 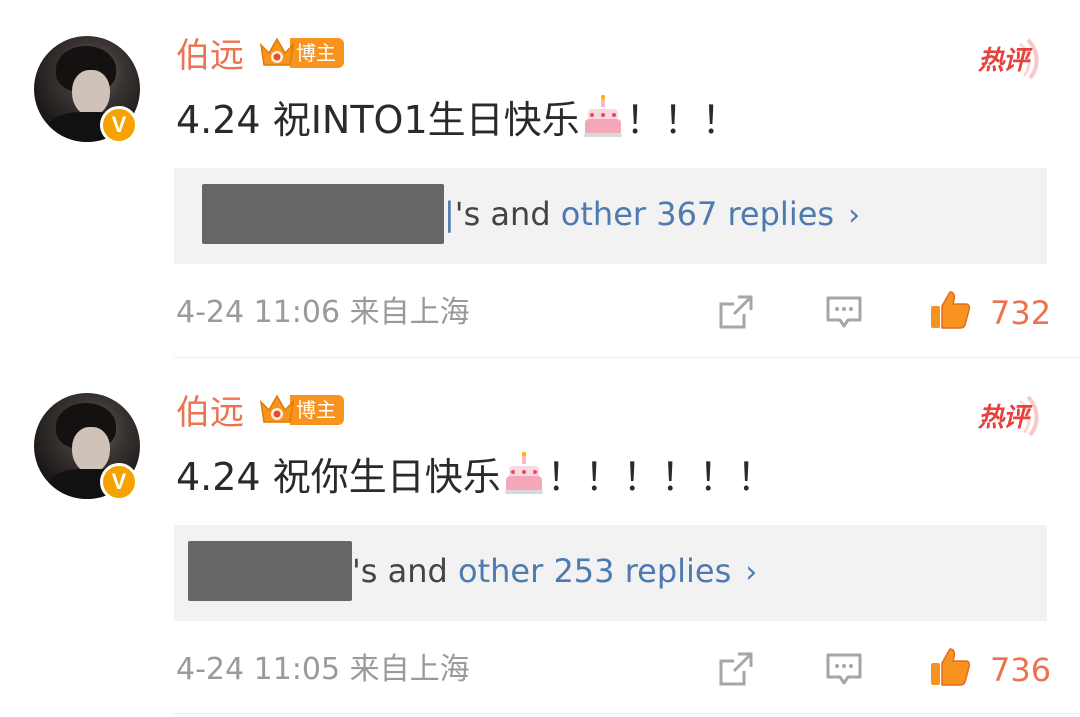 I want to click on comment-text: 4.24 祝你生日快乐 ！！！！！！, so click(x=475, y=477).